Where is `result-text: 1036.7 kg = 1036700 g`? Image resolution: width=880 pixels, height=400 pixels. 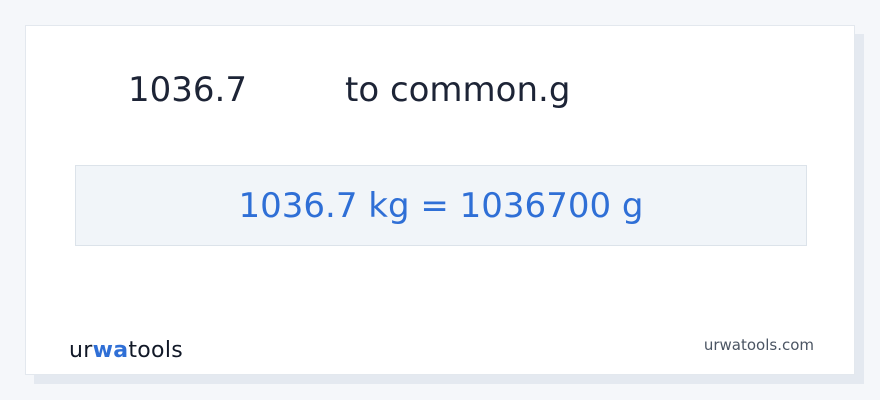
result-text: 1036.7 kg = 1036700 g is located at coordinates (441, 205).